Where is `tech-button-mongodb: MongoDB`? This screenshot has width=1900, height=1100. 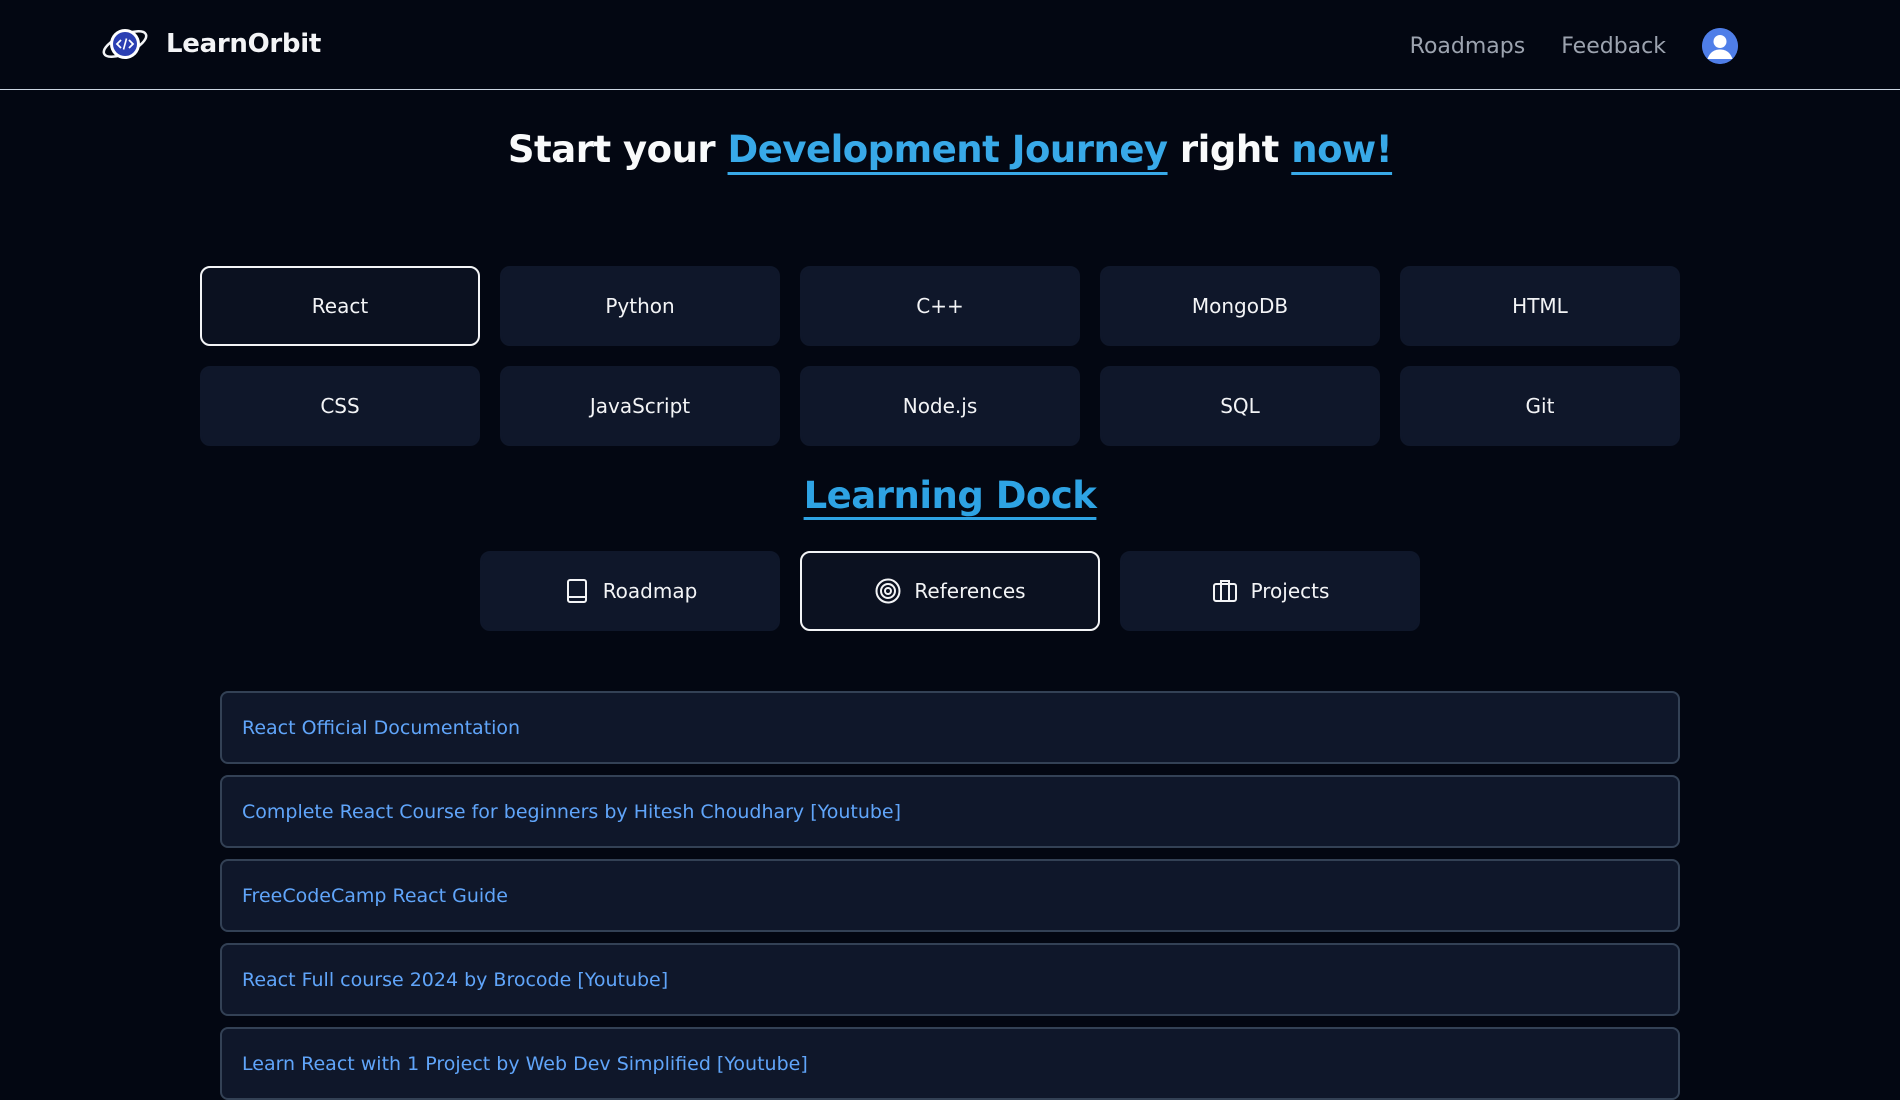 tech-button-mongodb: MongoDB is located at coordinates (1240, 306).